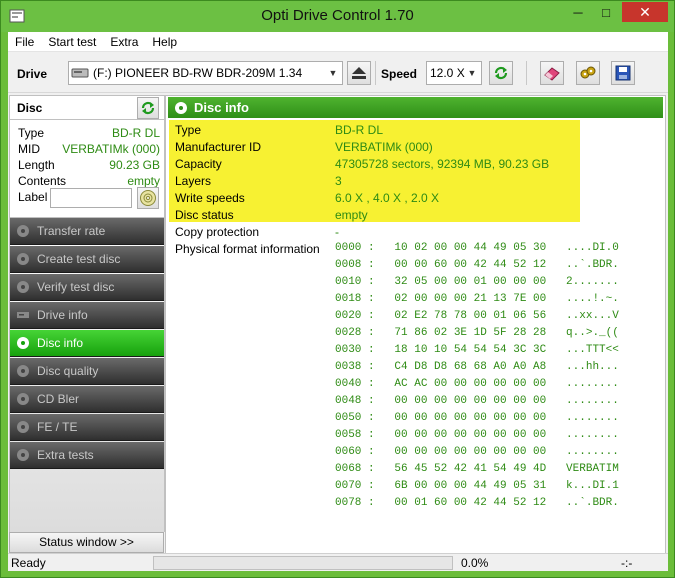 The width and height of the screenshot is (675, 578). I want to click on sidebar-item-label: Verify test disc, so click(76, 287).